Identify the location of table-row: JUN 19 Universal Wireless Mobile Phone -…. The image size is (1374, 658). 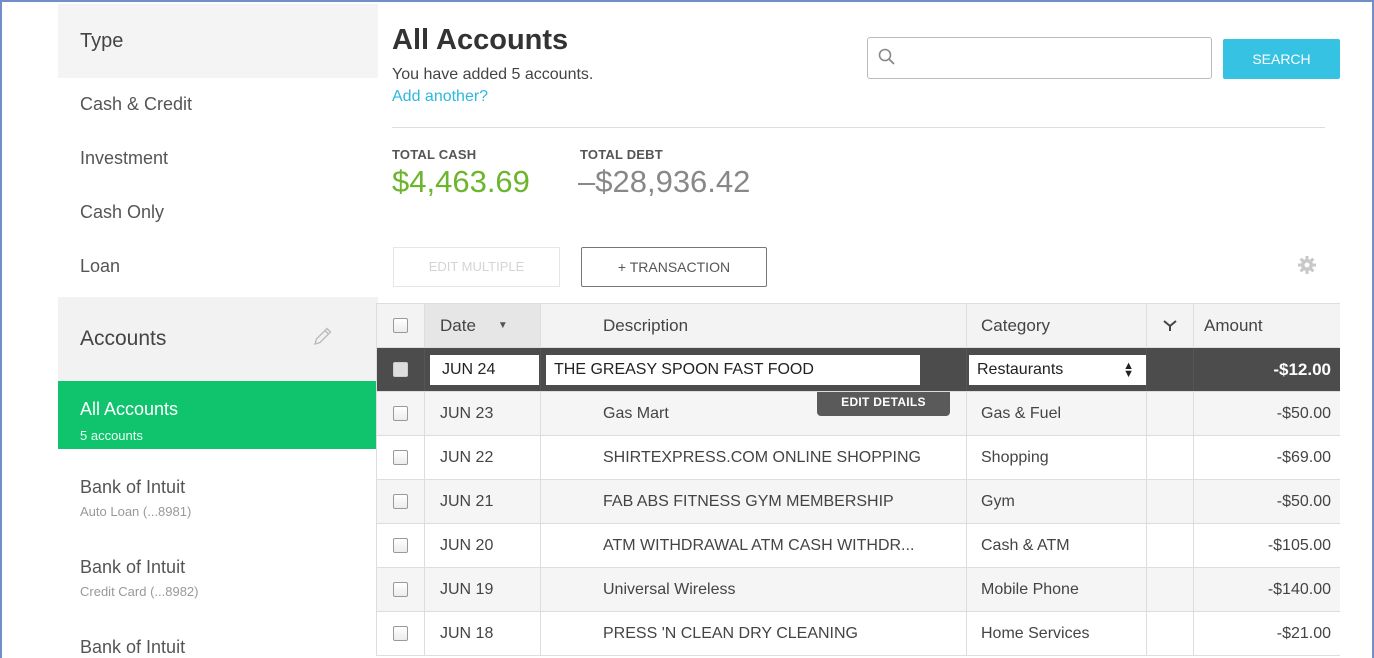
(858, 590).